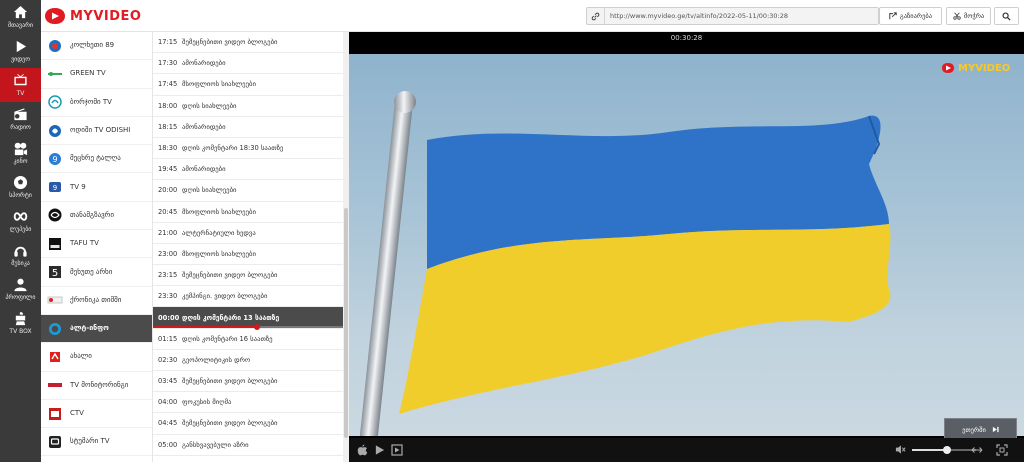 The width and height of the screenshot is (1024, 462). I want to click on schedule-row: 05:00 განსხვავებული აზრი, so click(248, 445).